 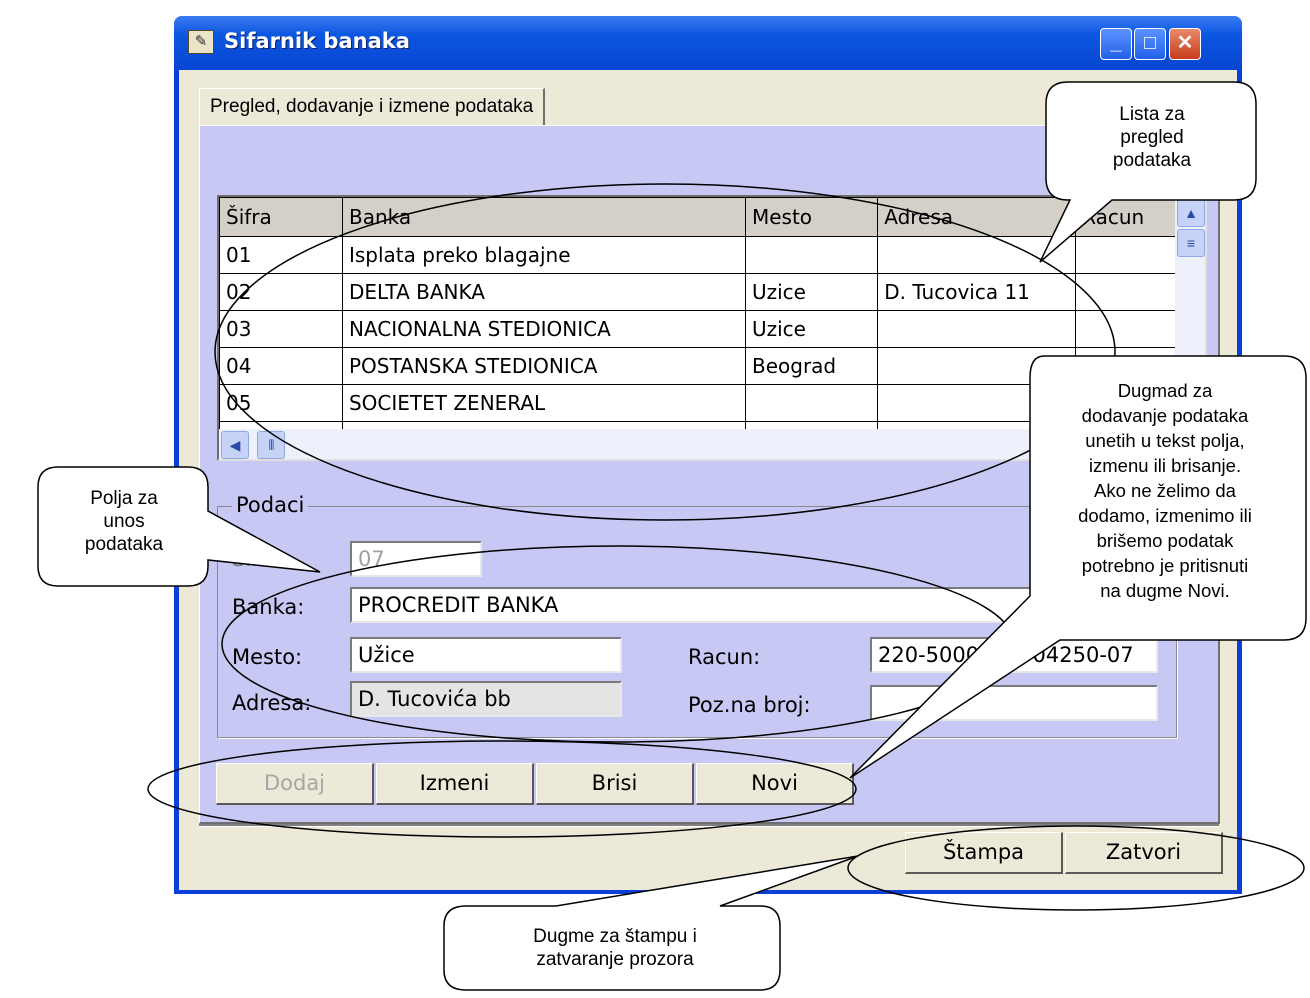 What do you see at coordinates (260, 559) in the screenshot?
I see `sifra-label: Šifra:` at bounding box center [260, 559].